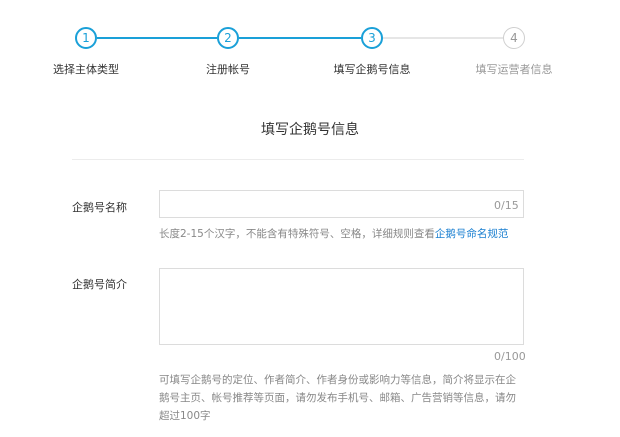 This screenshot has width=620, height=437. I want to click on name-hint: 长度2-15个汉字，不能含有特殊符号、空格，详细规则查看企鹅号命名规范, so click(333, 234).